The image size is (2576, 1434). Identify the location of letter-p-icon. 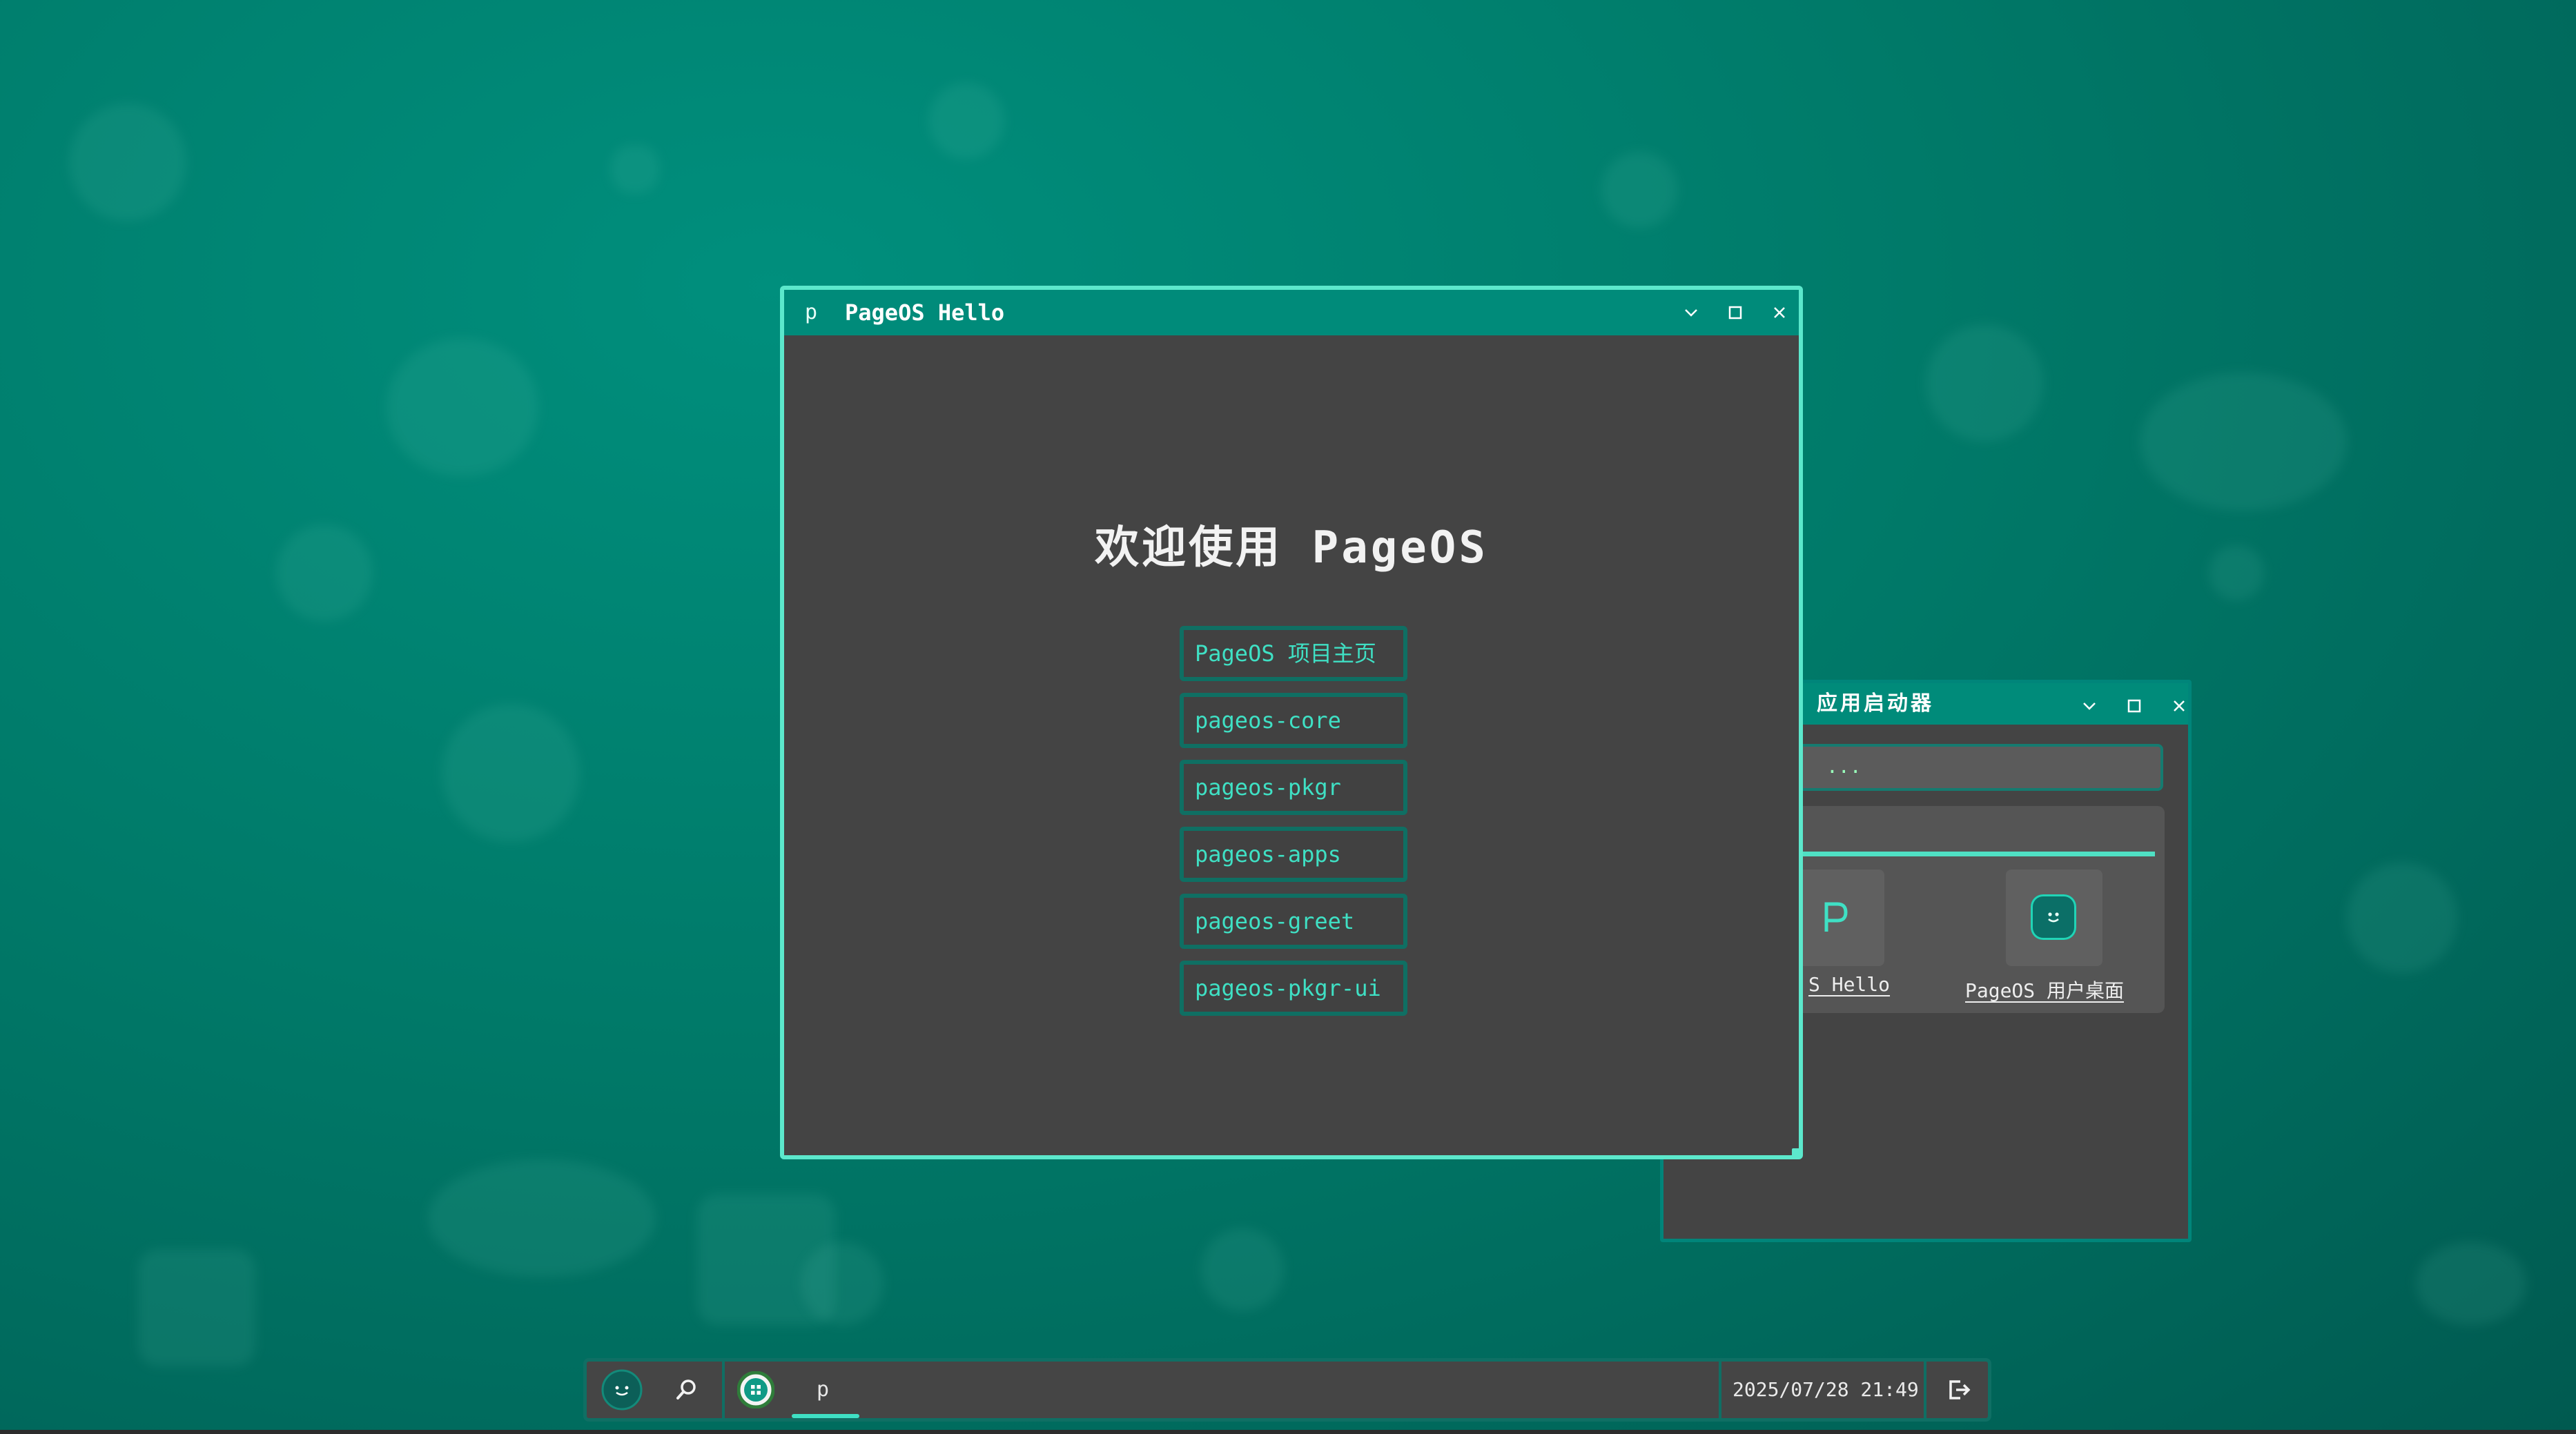
(1836, 917).